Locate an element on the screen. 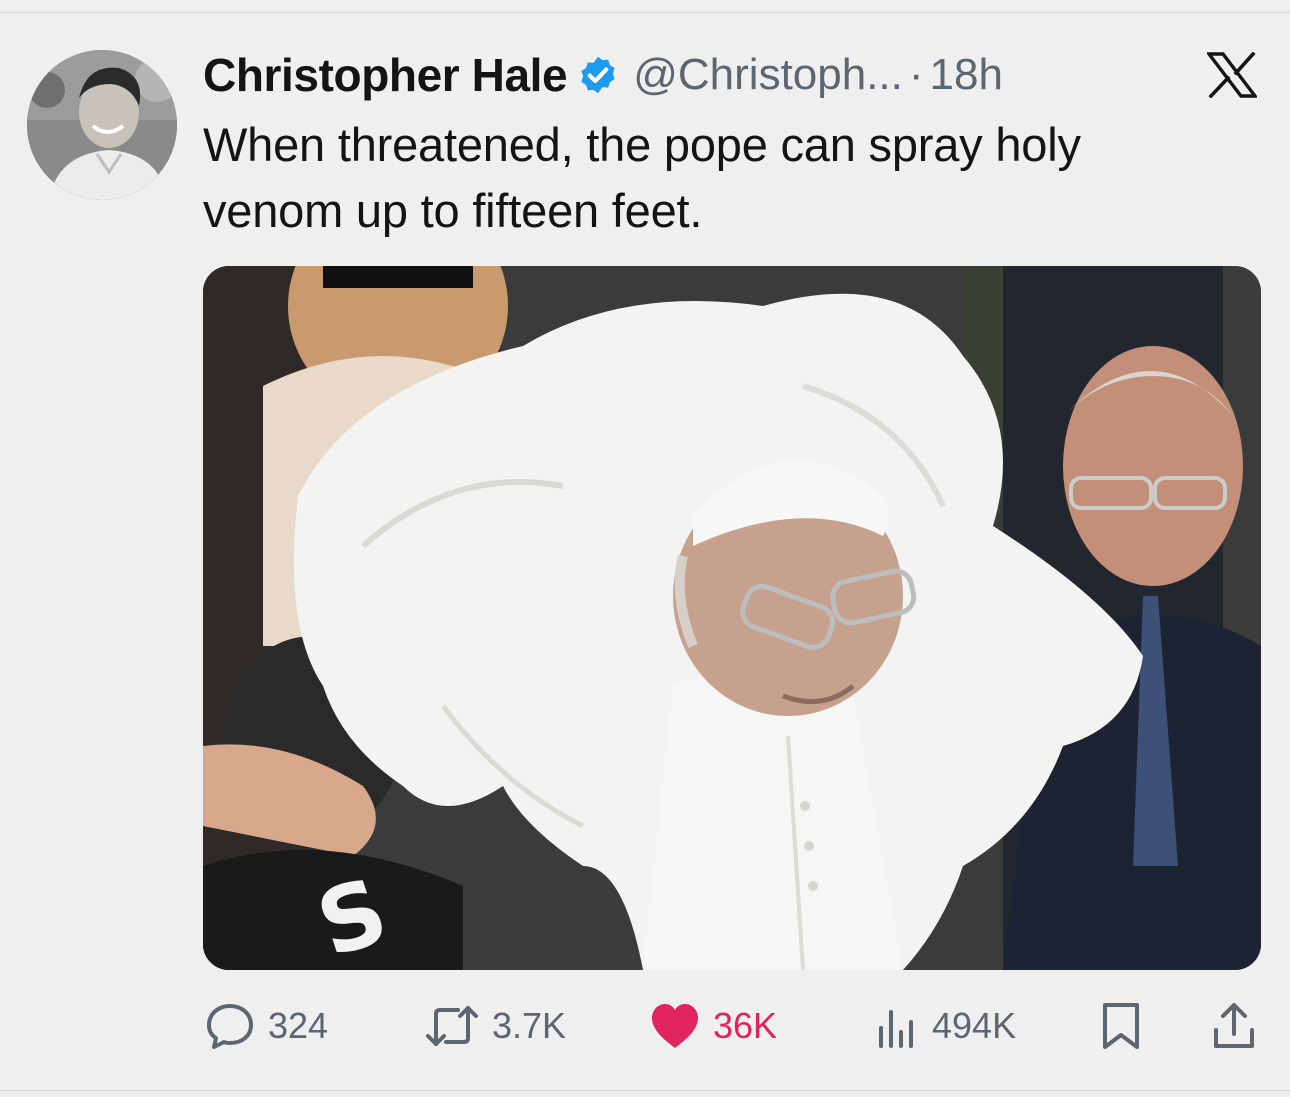 The width and height of the screenshot is (1290, 1097). retweet-button: 3.7K is located at coordinates (495, 1026).